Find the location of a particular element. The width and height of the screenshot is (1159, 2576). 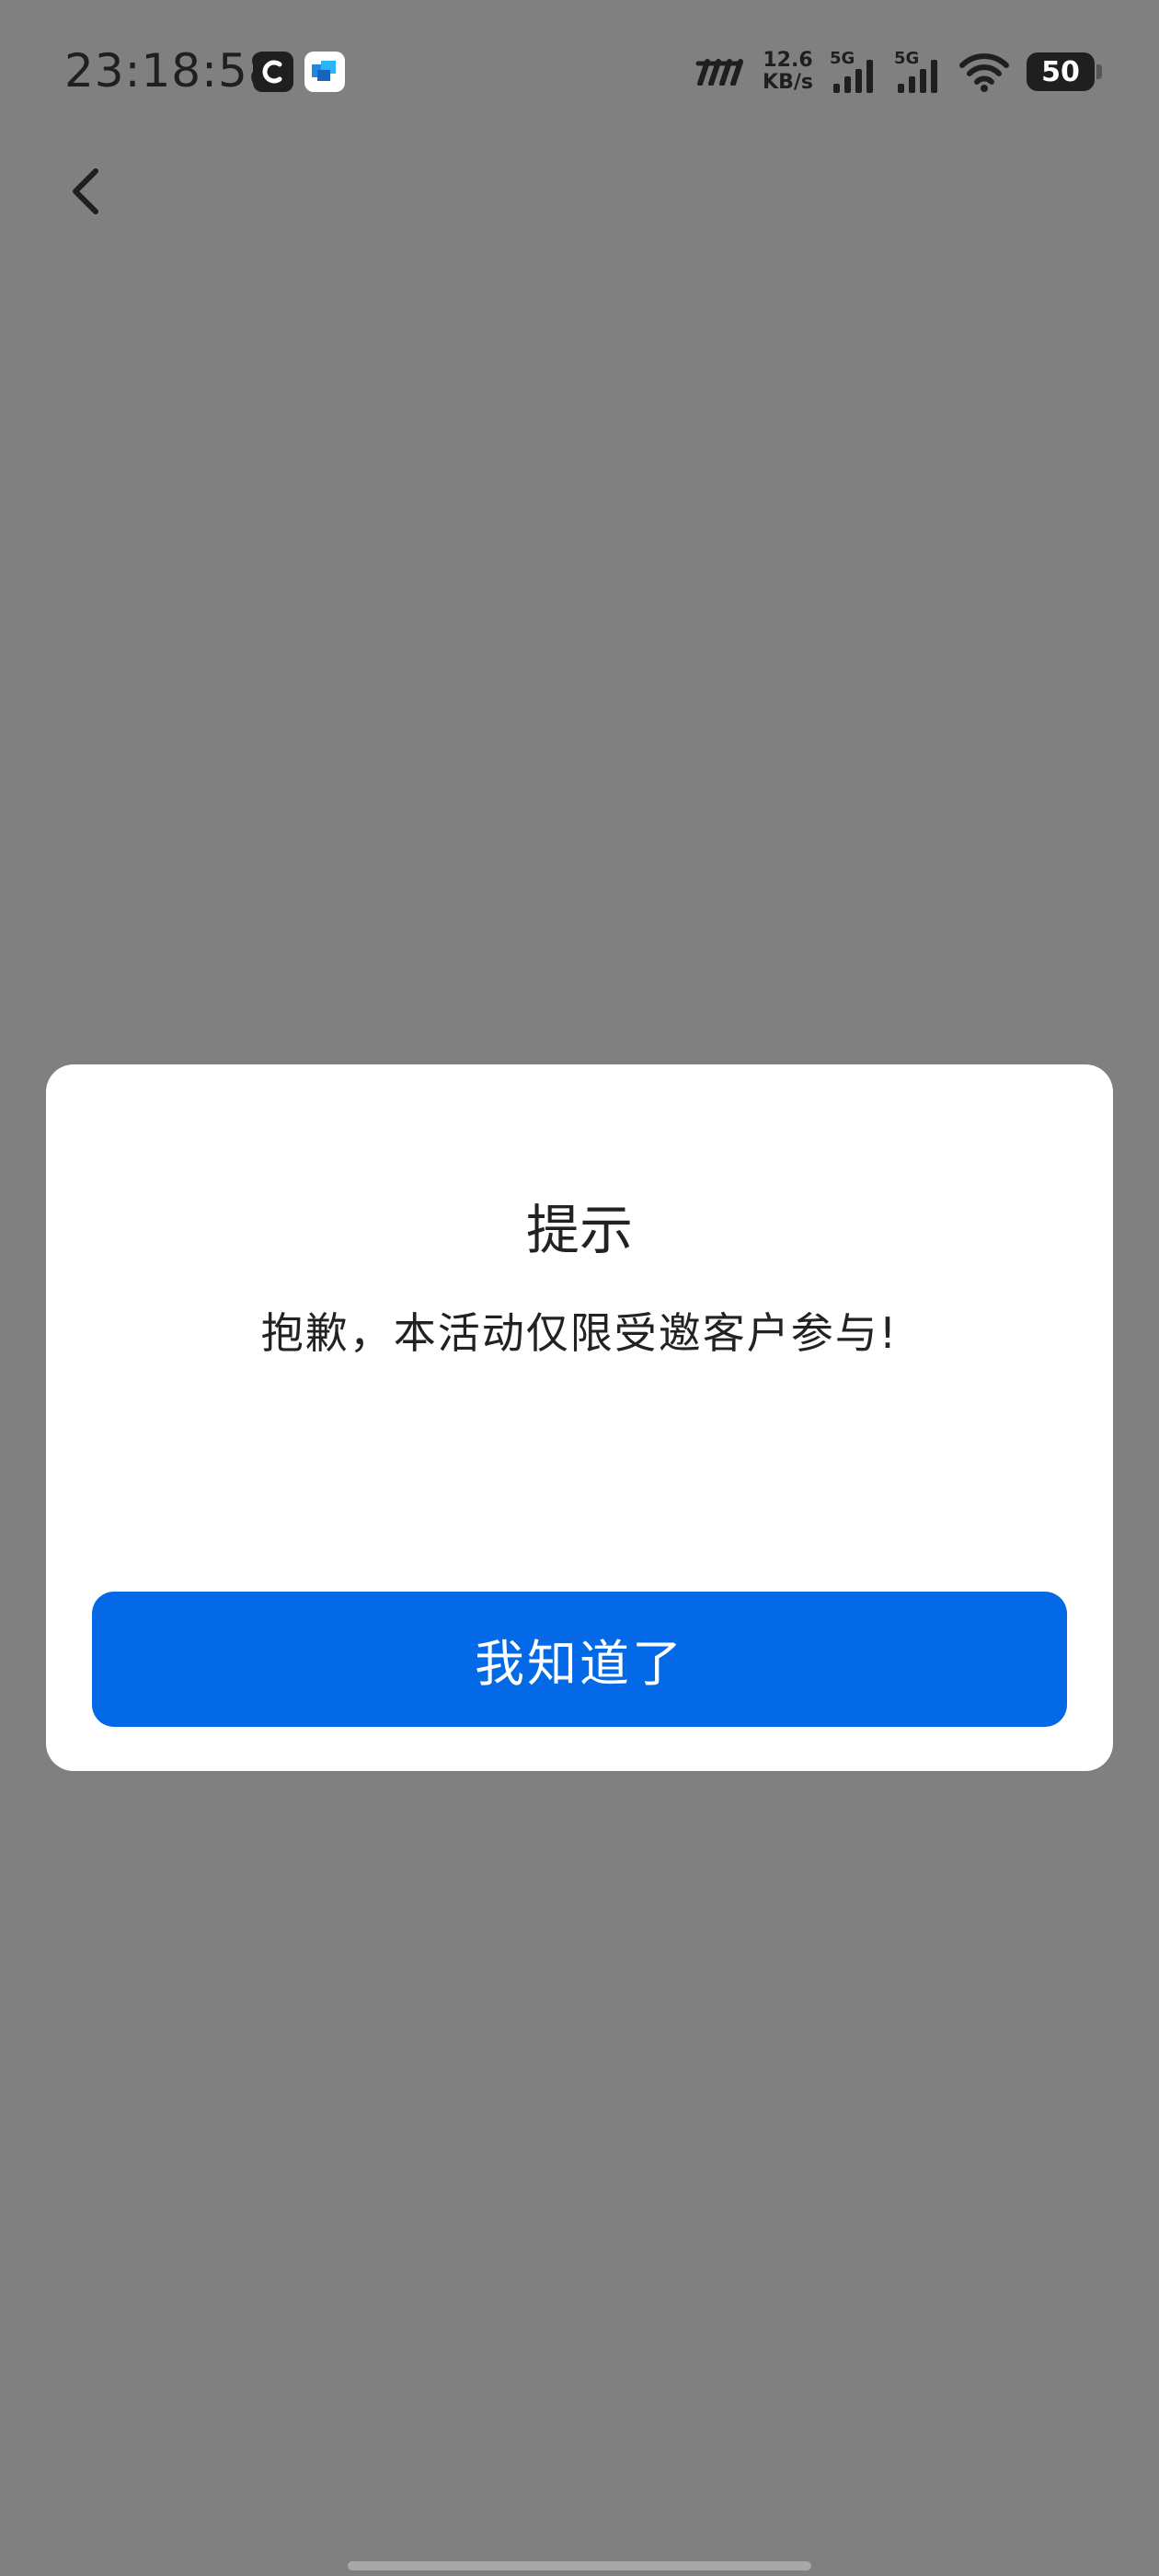

network-speed-unit: KB/s is located at coordinates (788, 82).